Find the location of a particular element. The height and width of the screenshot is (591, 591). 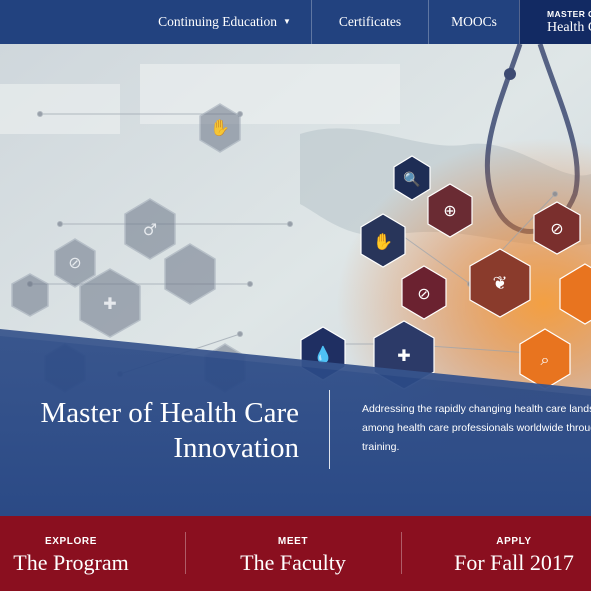

search-icon: 🔍 is located at coordinates (411, 179).